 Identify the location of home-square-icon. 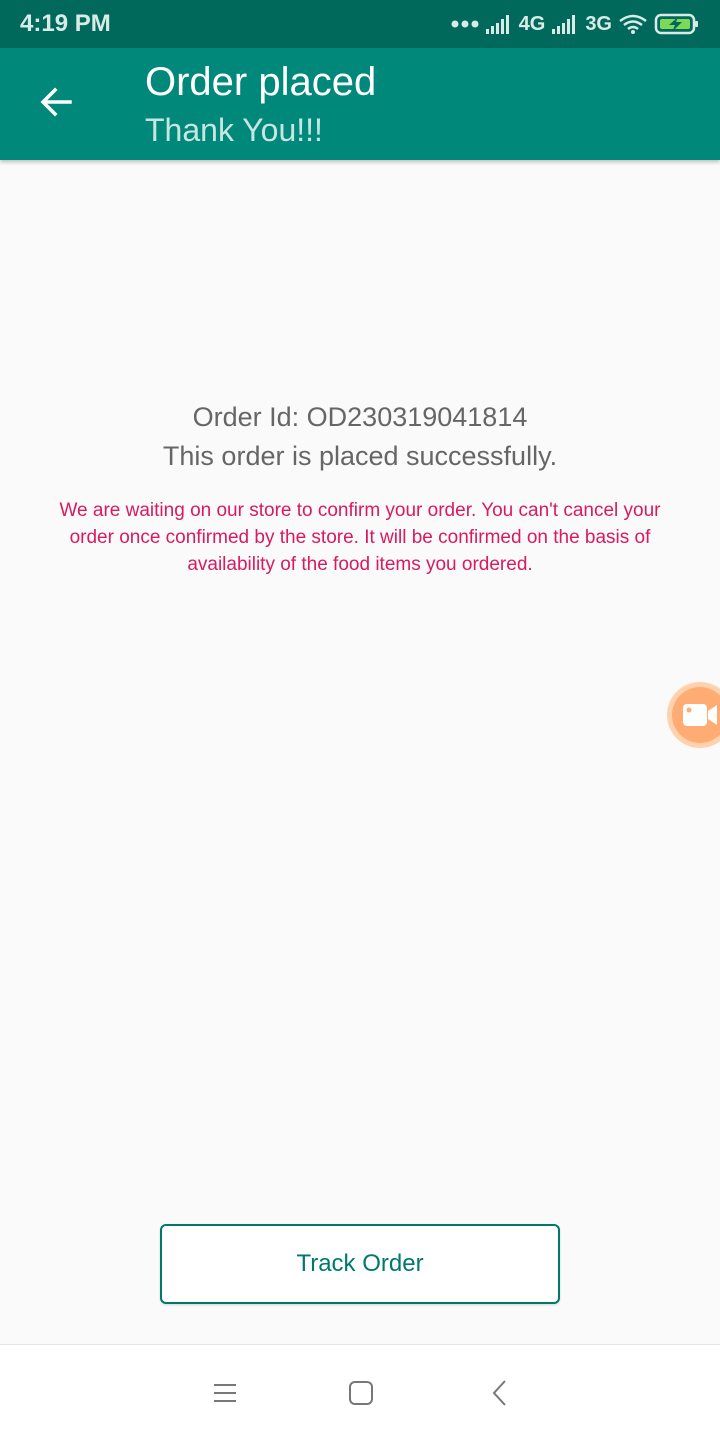
(361, 1393).